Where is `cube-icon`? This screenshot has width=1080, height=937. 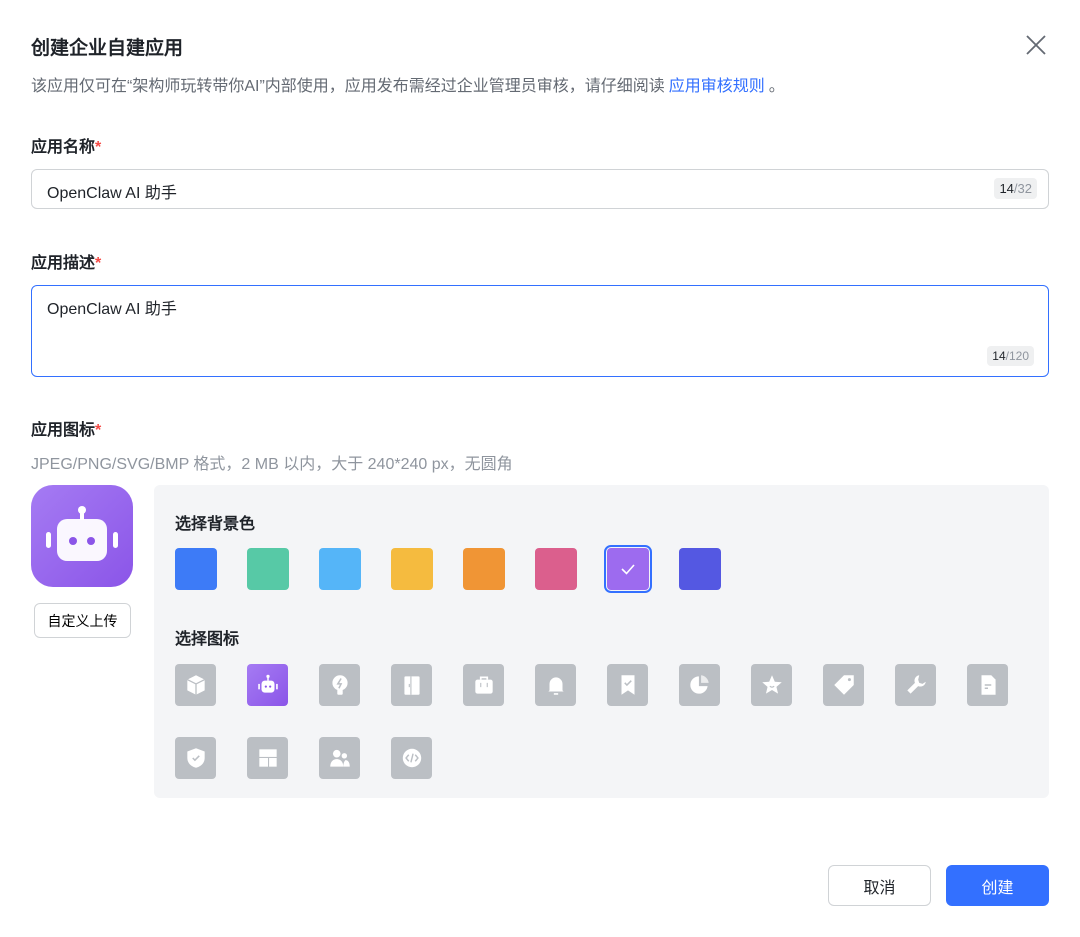 cube-icon is located at coordinates (195, 685).